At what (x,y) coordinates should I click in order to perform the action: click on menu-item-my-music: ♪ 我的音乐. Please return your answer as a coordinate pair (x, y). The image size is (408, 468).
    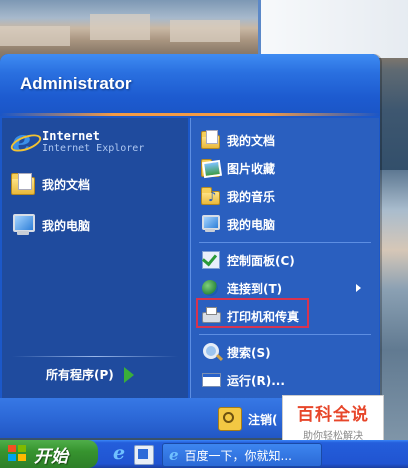
    Looking at the image, I should click on (238, 196).